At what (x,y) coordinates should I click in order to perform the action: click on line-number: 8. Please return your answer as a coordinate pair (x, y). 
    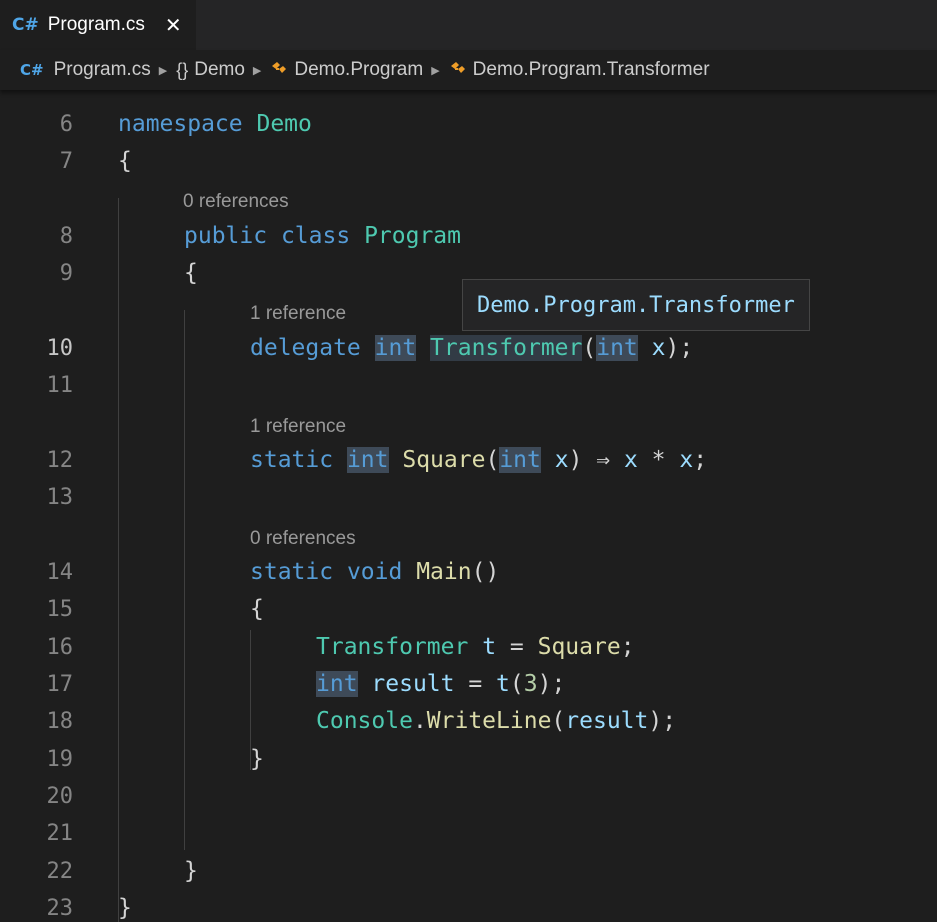
    Looking at the image, I should click on (66, 236).